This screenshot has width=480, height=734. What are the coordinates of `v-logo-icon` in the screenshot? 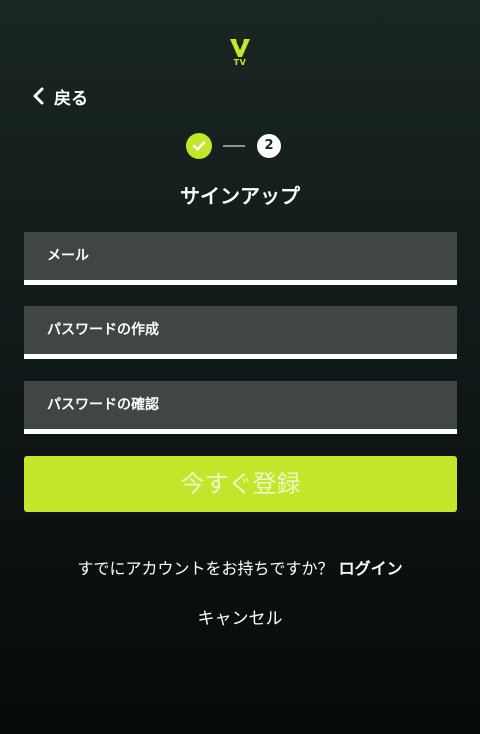 It's located at (240, 48).